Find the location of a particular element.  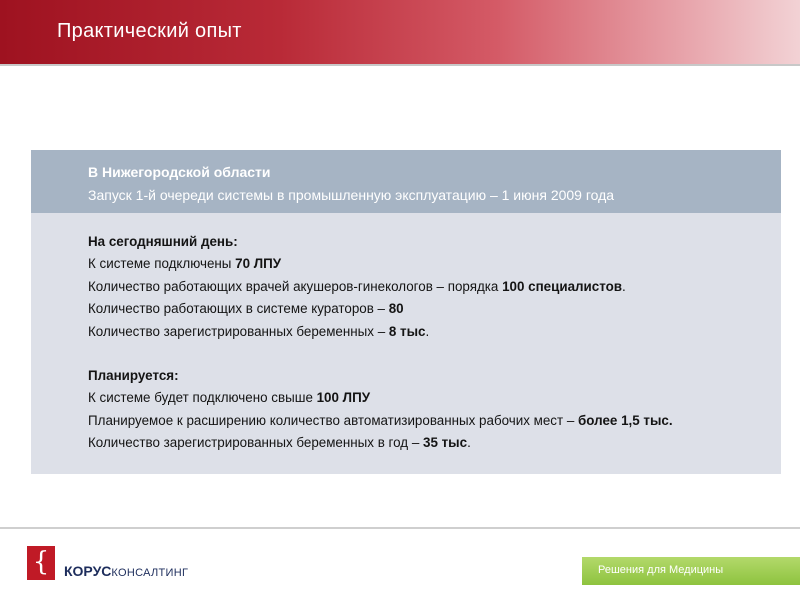

region-title: В Нижегородской области is located at coordinates (179, 172).